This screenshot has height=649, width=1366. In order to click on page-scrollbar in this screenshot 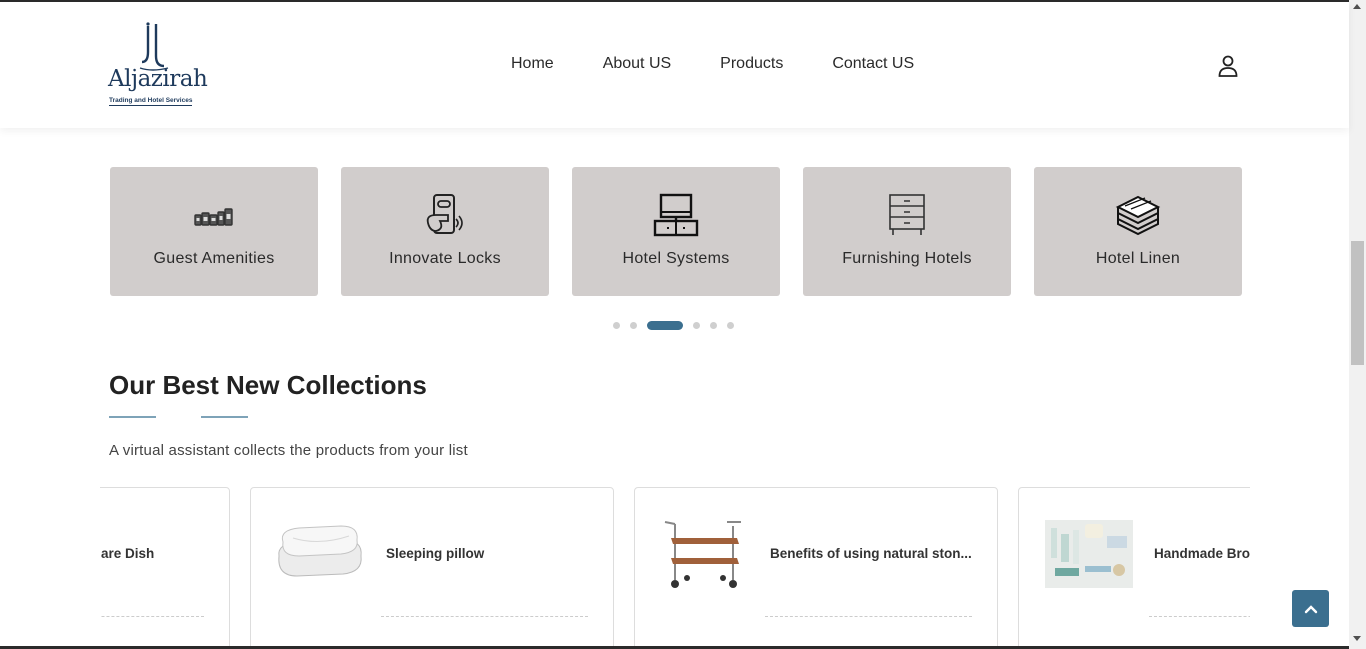, I will do `click(1357, 324)`.